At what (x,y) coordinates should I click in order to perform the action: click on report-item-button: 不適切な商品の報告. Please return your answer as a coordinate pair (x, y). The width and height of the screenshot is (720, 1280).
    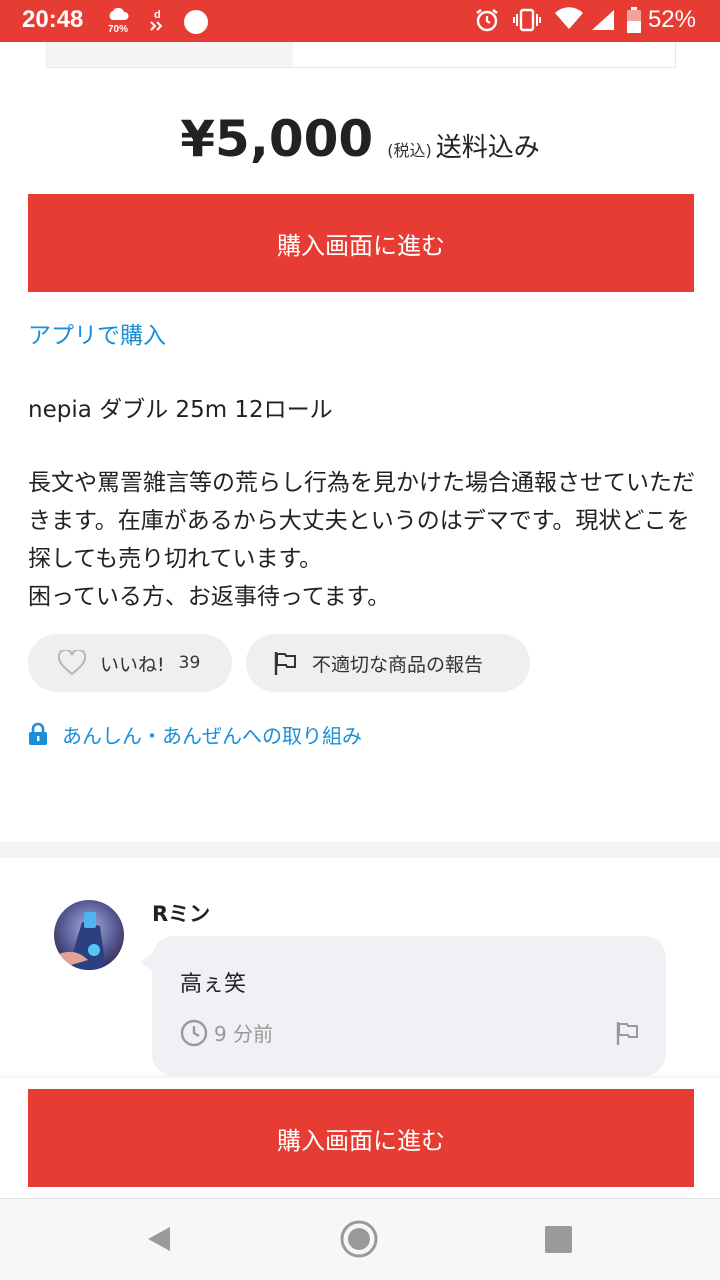
    Looking at the image, I should click on (388, 663).